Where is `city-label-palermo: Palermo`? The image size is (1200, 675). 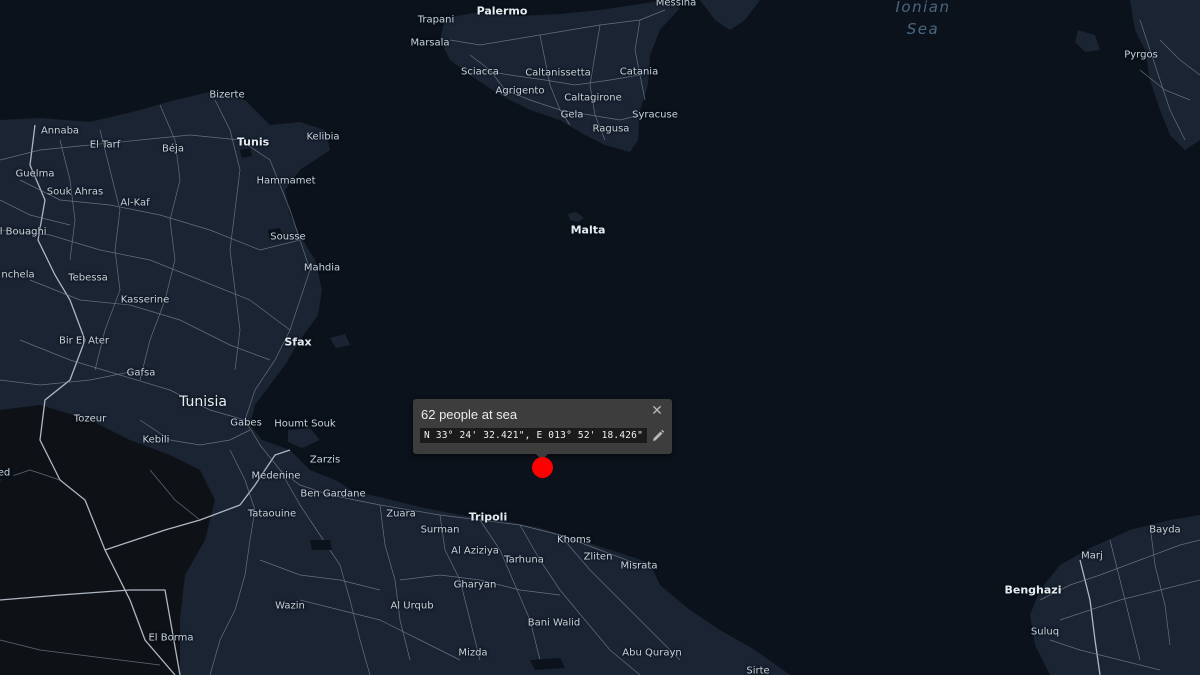 city-label-palermo: Palermo is located at coordinates (502, 11).